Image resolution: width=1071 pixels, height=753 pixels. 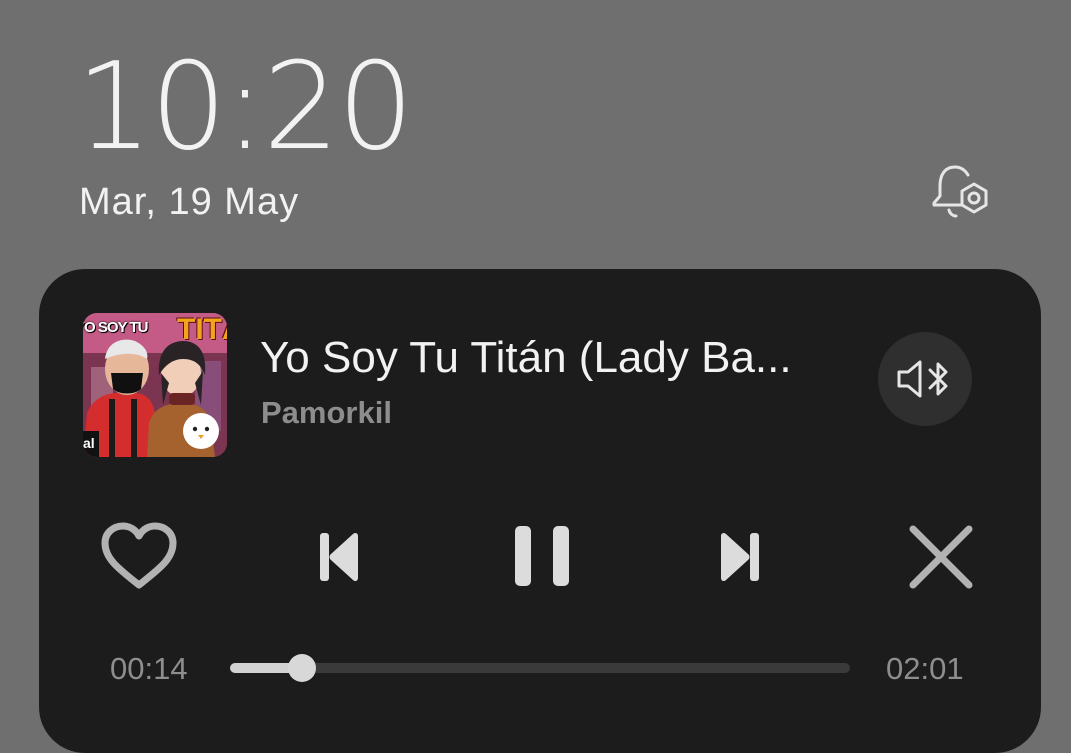 What do you see at coordinates (922, 379) in the screenshot?
I see `speaker-bluetooth-icon` at bounding box center [922, 379].